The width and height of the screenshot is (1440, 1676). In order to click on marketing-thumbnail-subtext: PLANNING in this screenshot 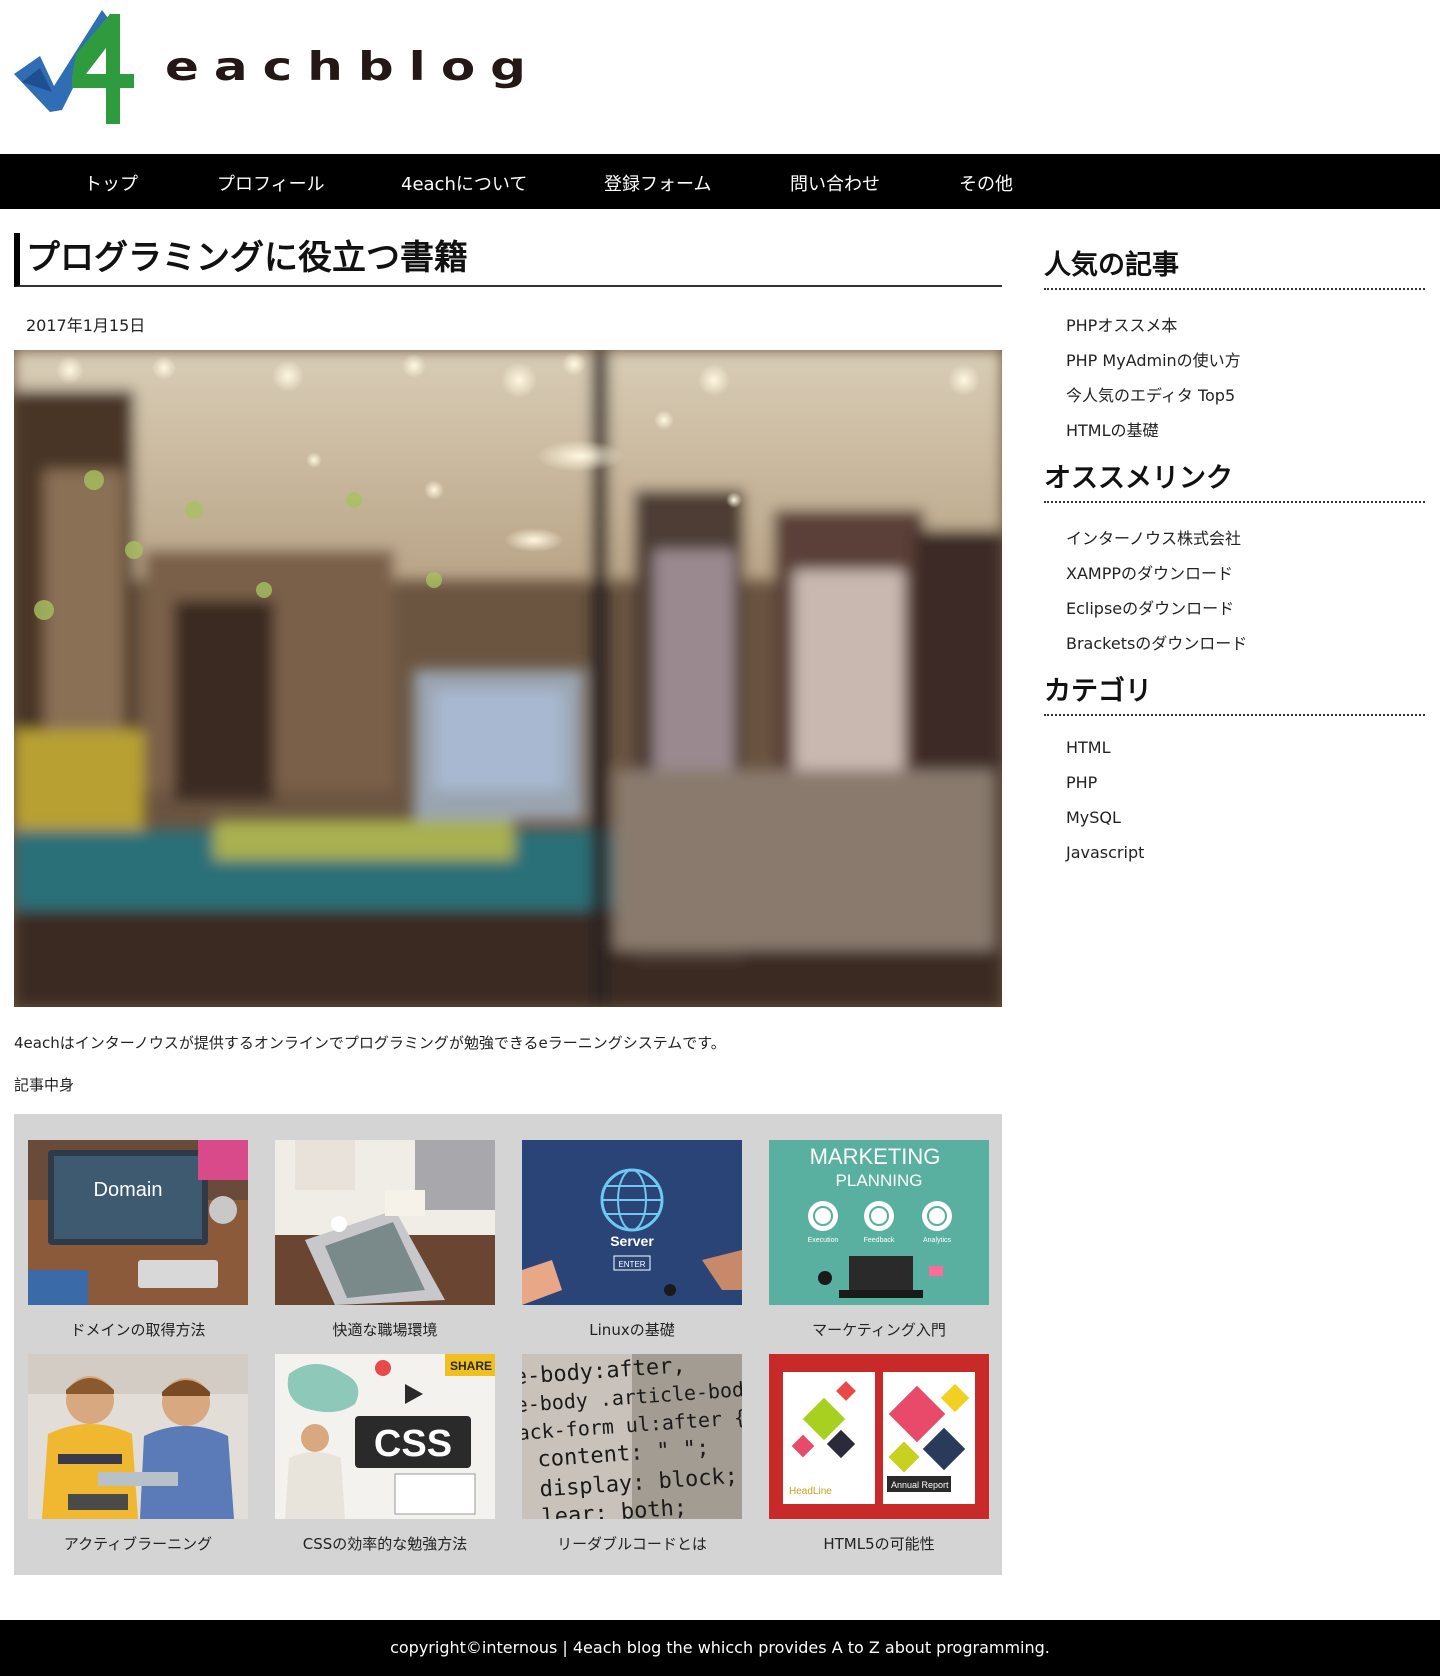, I will do `click(879, 1180)`.